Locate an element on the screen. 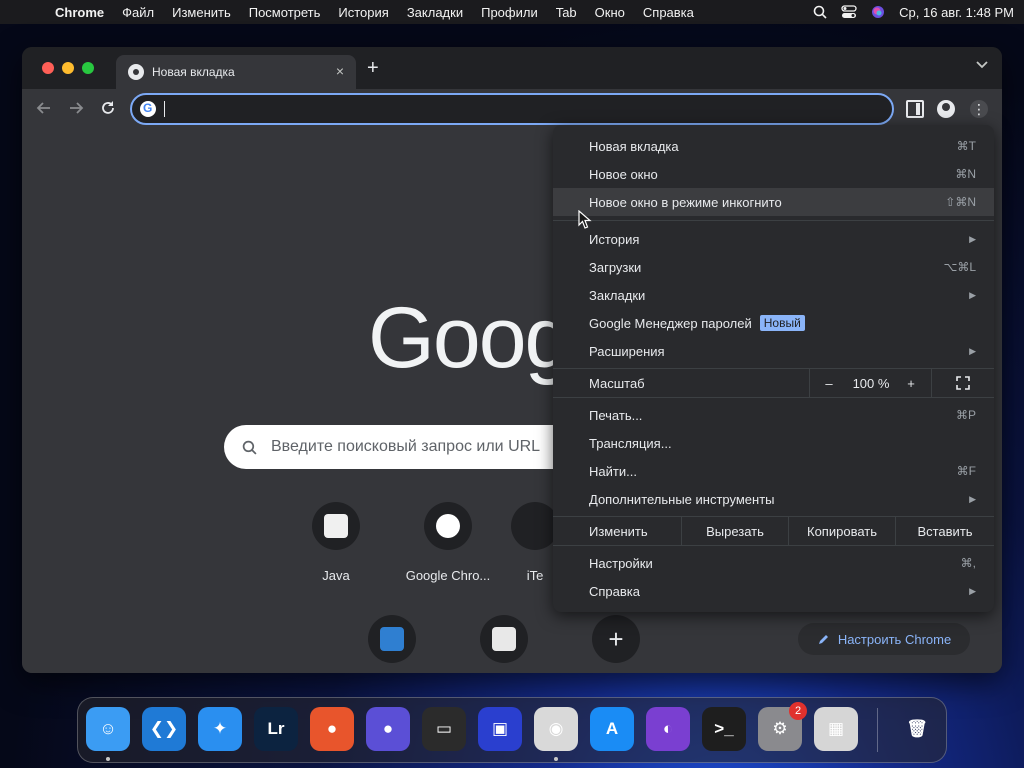 Image resolution: width=1024 pixels, height=768 pixels. mouse-cursor-icon is located at coordinates (585, 219).